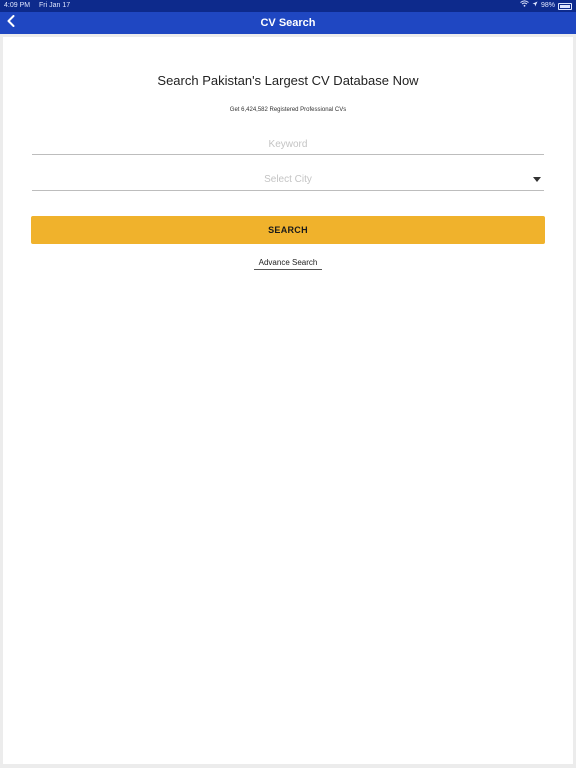 This screenshot has height=768, width=576. I want to click on keyword-input, so click(288, 144).